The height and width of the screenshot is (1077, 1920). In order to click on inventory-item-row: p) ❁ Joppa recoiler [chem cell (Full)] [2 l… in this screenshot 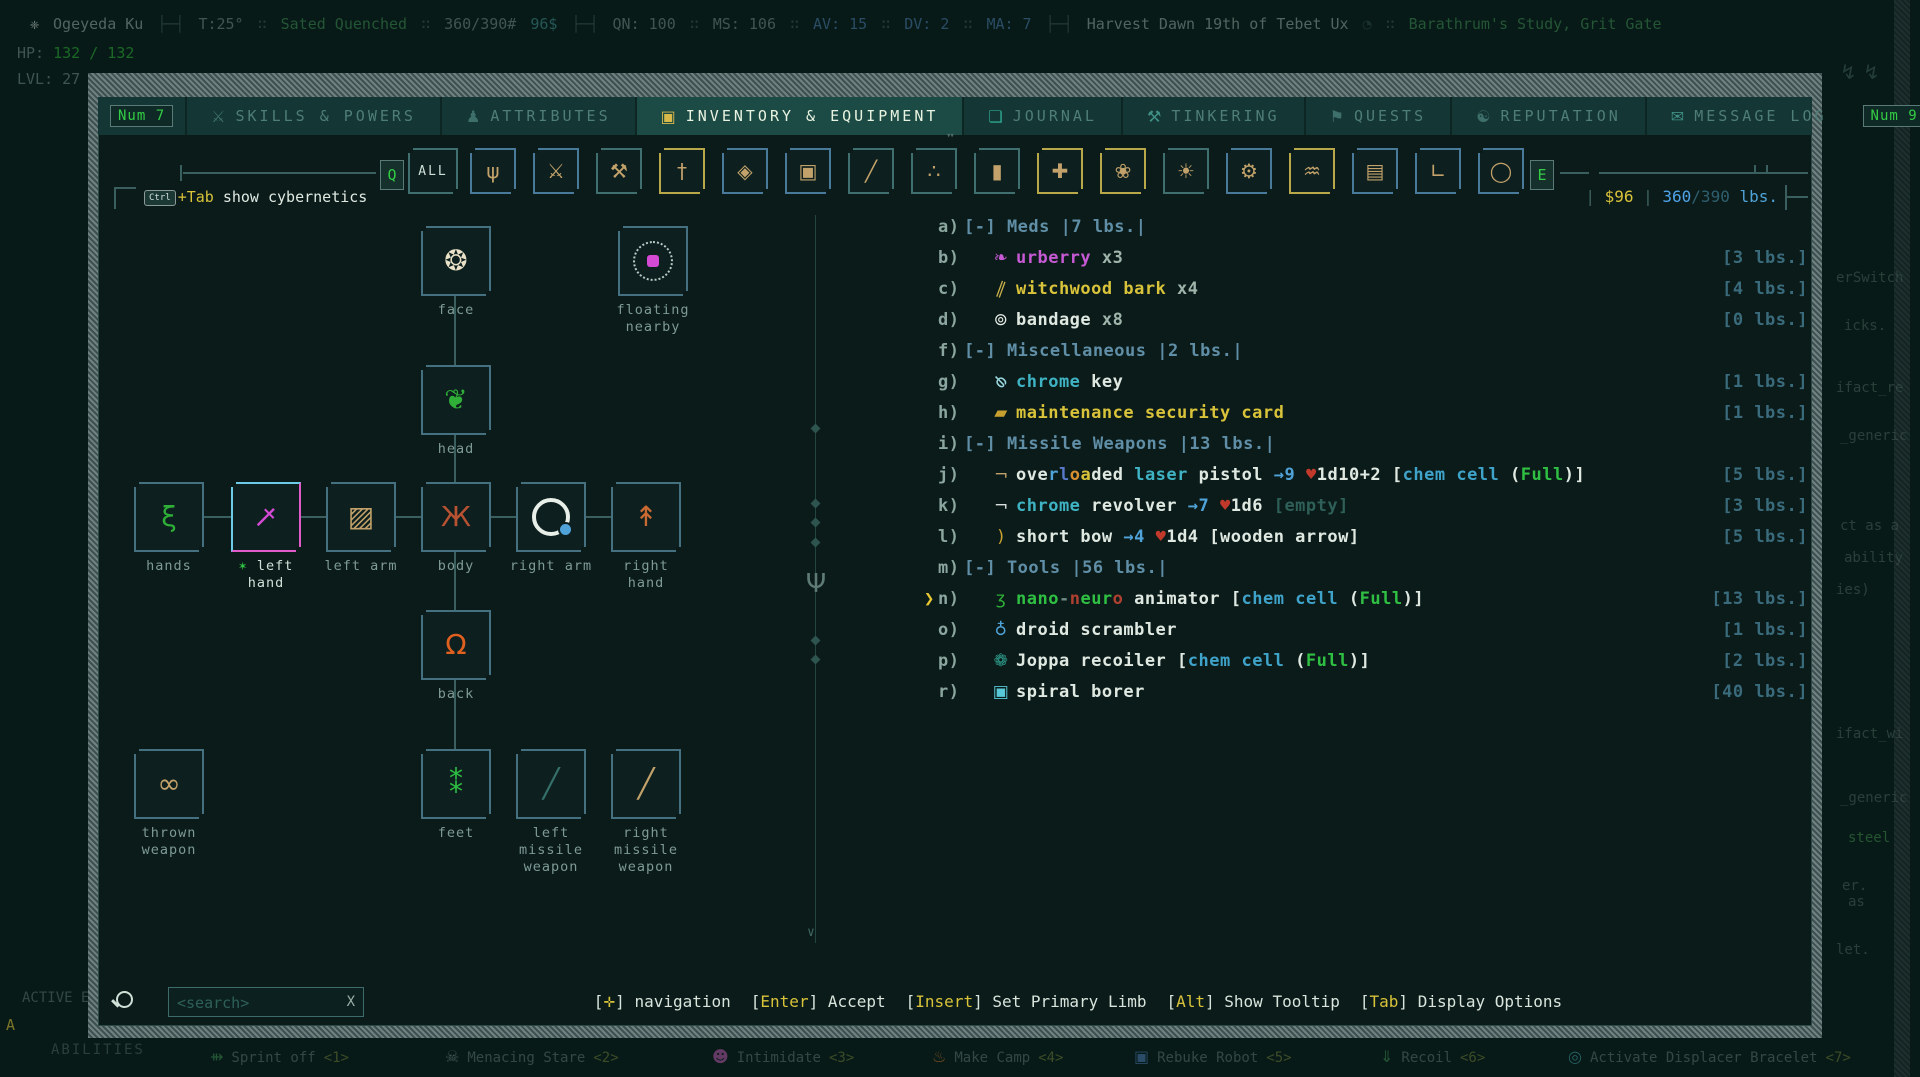, I will do `click(1373, 661)`.